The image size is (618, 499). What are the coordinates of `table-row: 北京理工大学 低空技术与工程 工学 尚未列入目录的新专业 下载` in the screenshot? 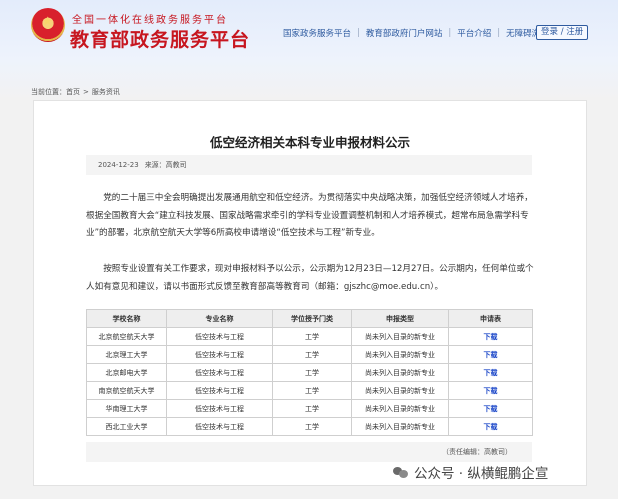 It's located at (309, 354).